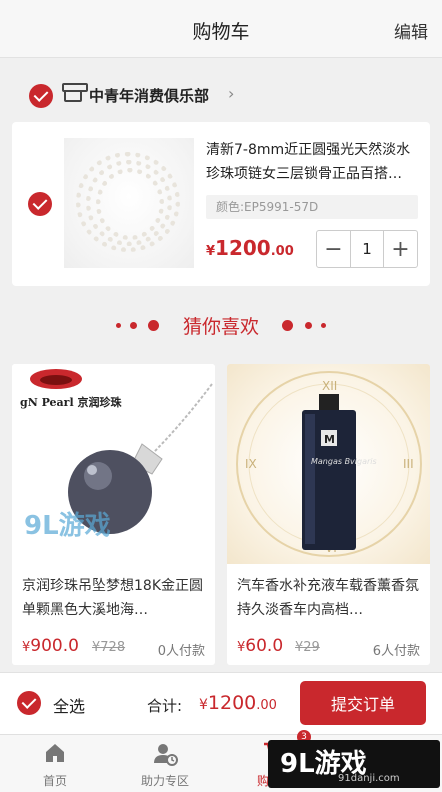 Image resolution: width=442 pixels, height=792 pixels. I want to click on brand-logo: Mangas Bvlgaris, so click(344, 461).